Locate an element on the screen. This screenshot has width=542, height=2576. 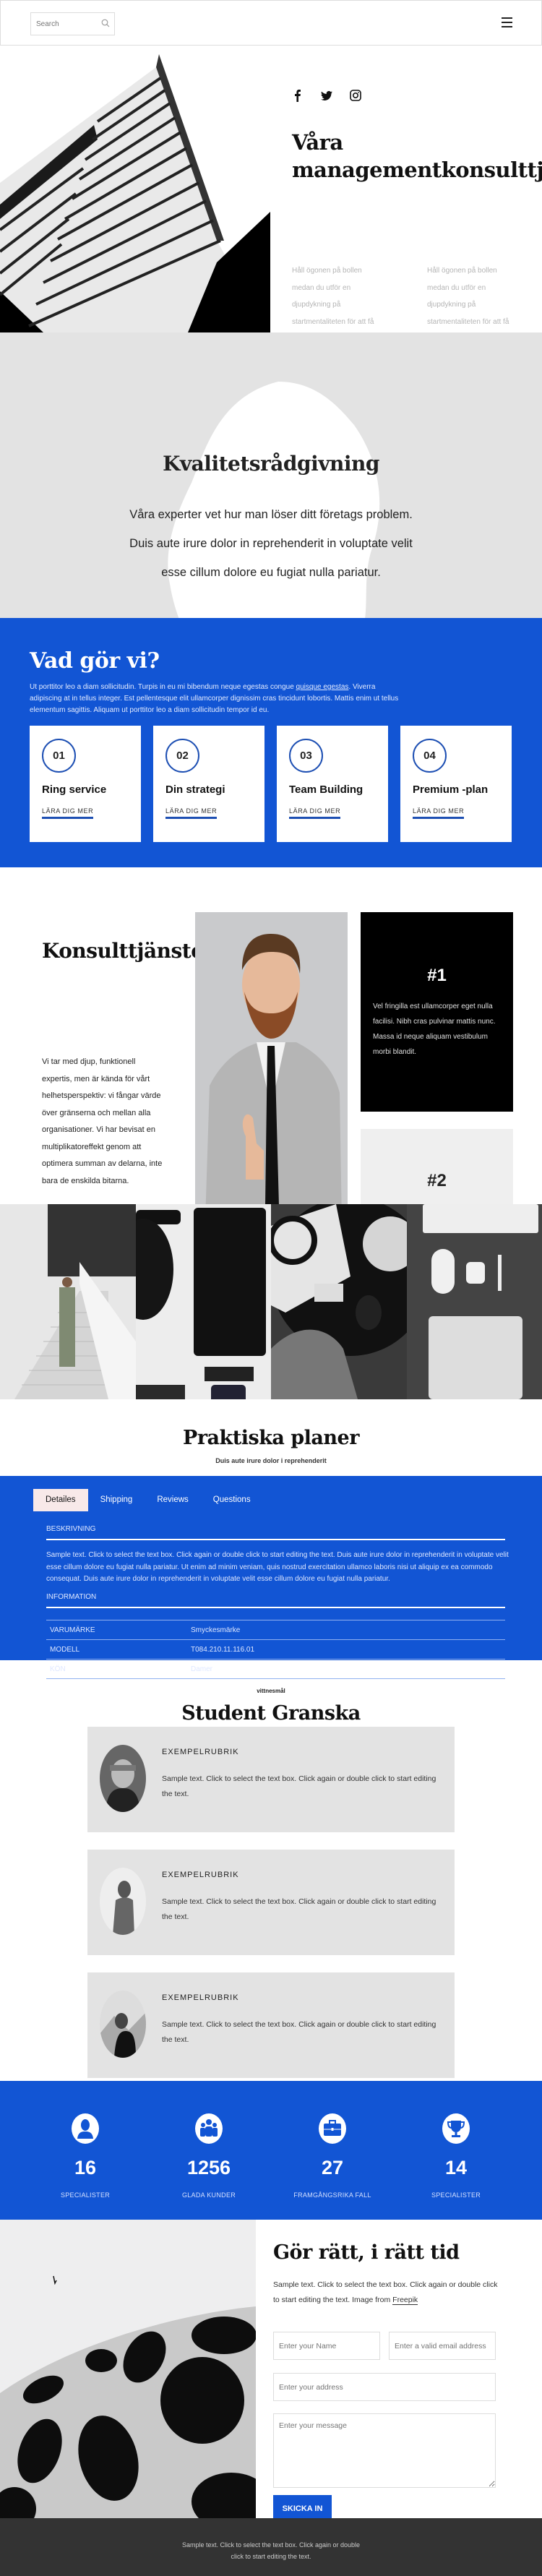
image-gallery is located at coordinates (271, 1302).